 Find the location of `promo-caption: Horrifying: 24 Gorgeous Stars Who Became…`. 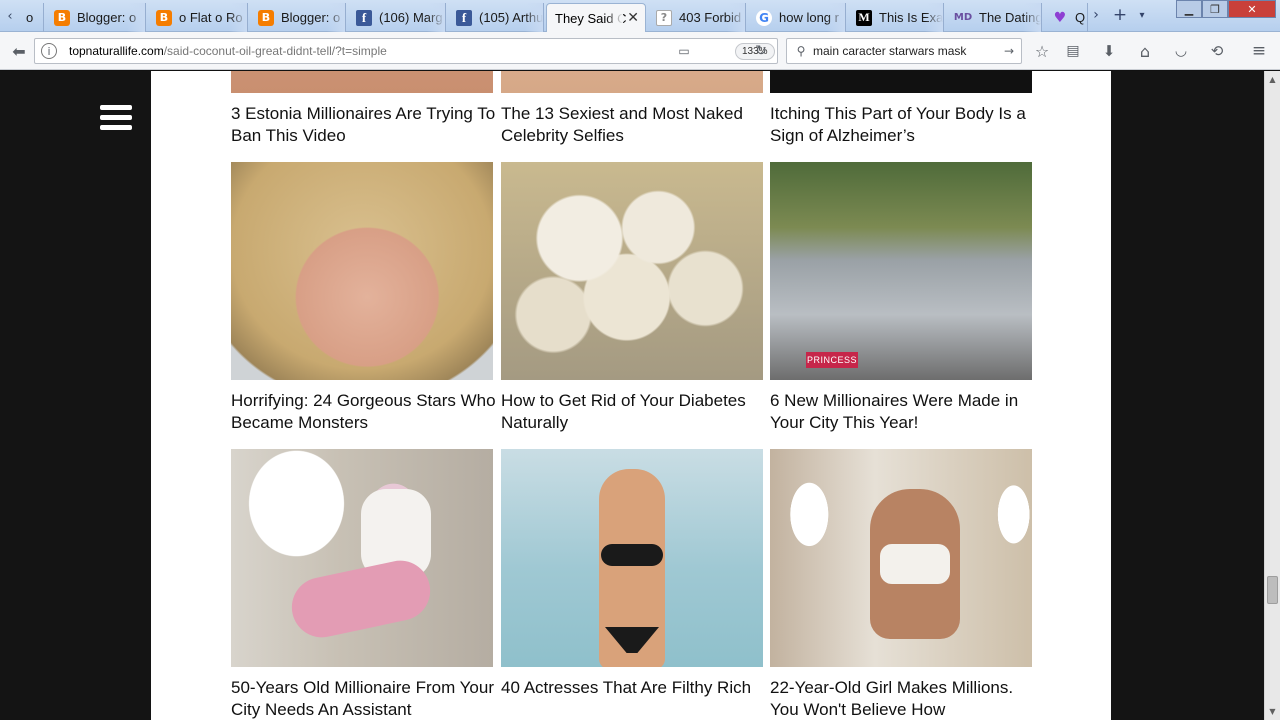

promo-caption: Horrifying: 24 Gorgeous Stars Who Became… is located at coordinates (366, 412).